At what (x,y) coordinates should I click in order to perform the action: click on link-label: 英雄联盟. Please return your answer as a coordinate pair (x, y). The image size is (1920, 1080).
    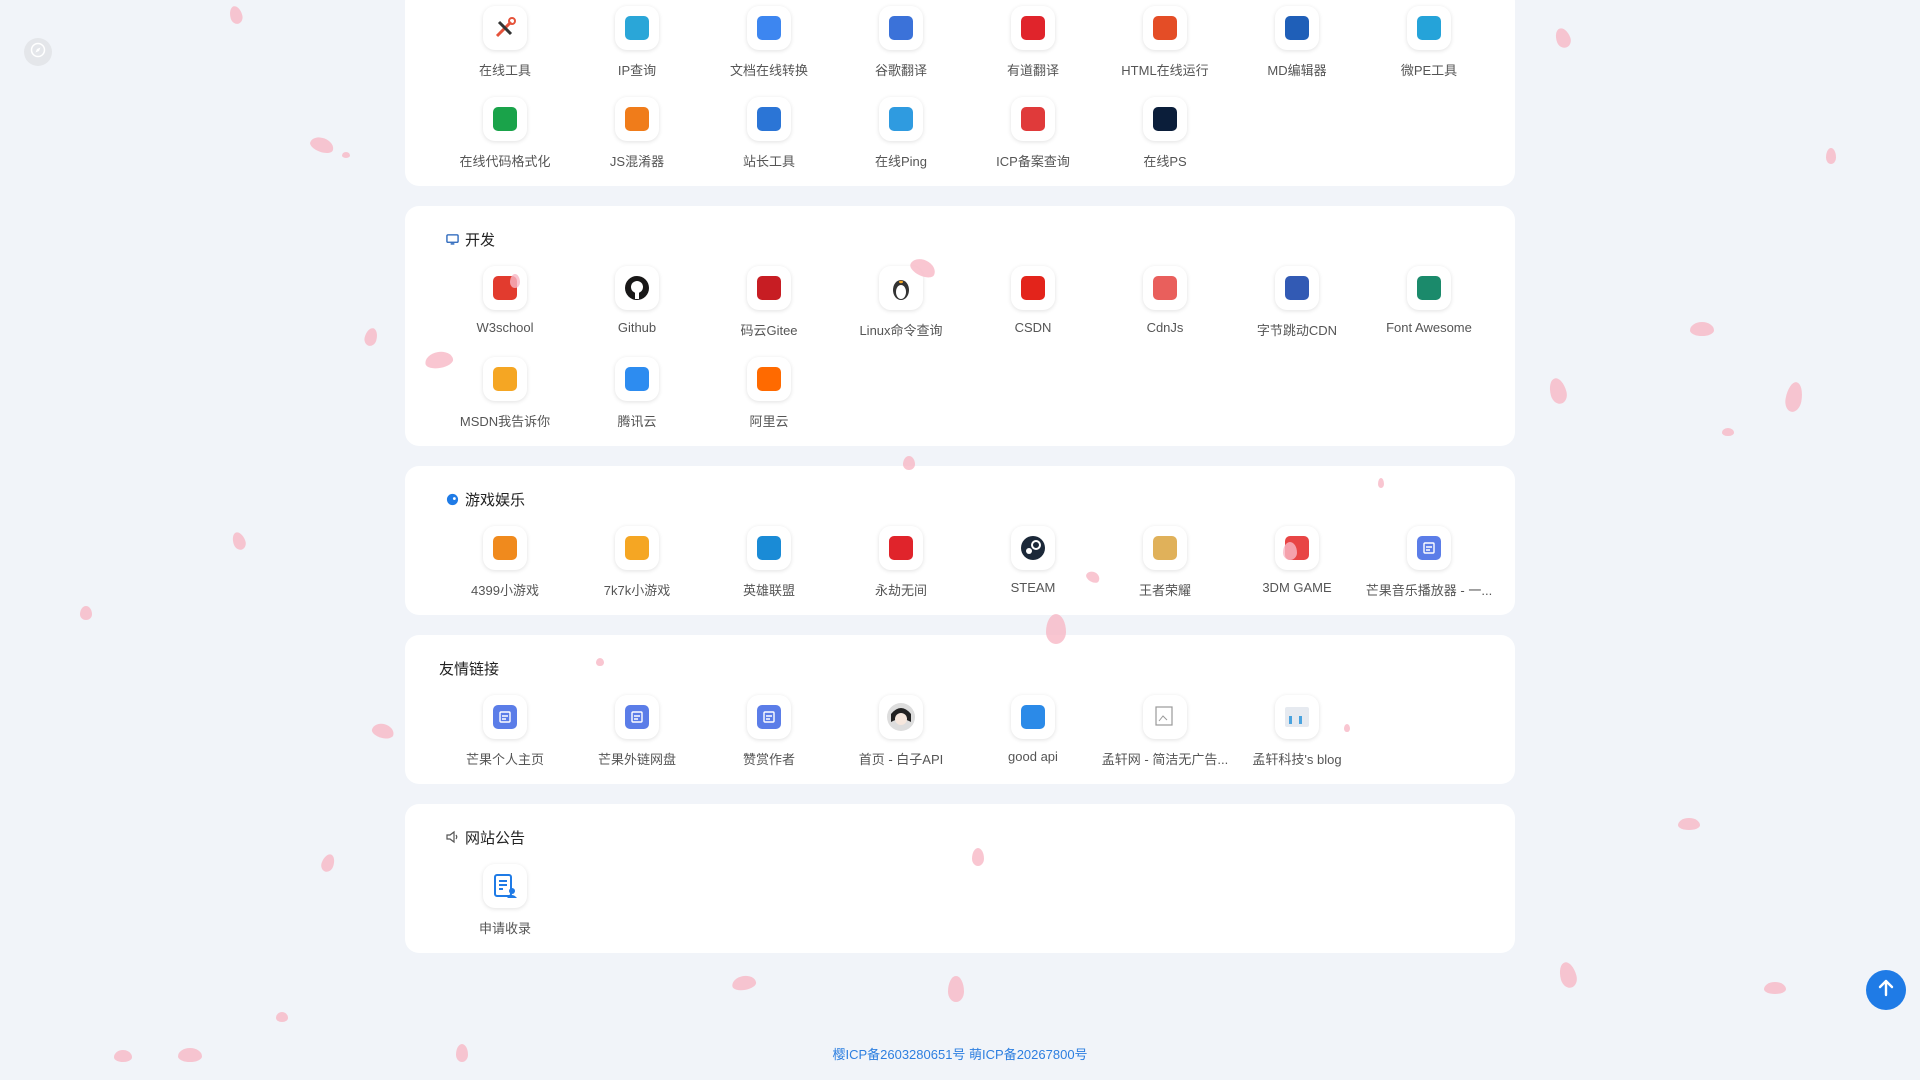
    Looking at the image, I should click on (768, 590).